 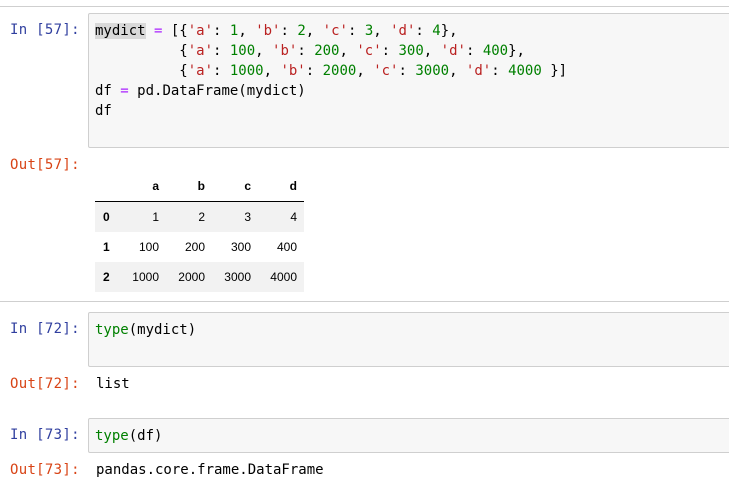 I want to click on table-cell: 300, so click(x=240, y=247).